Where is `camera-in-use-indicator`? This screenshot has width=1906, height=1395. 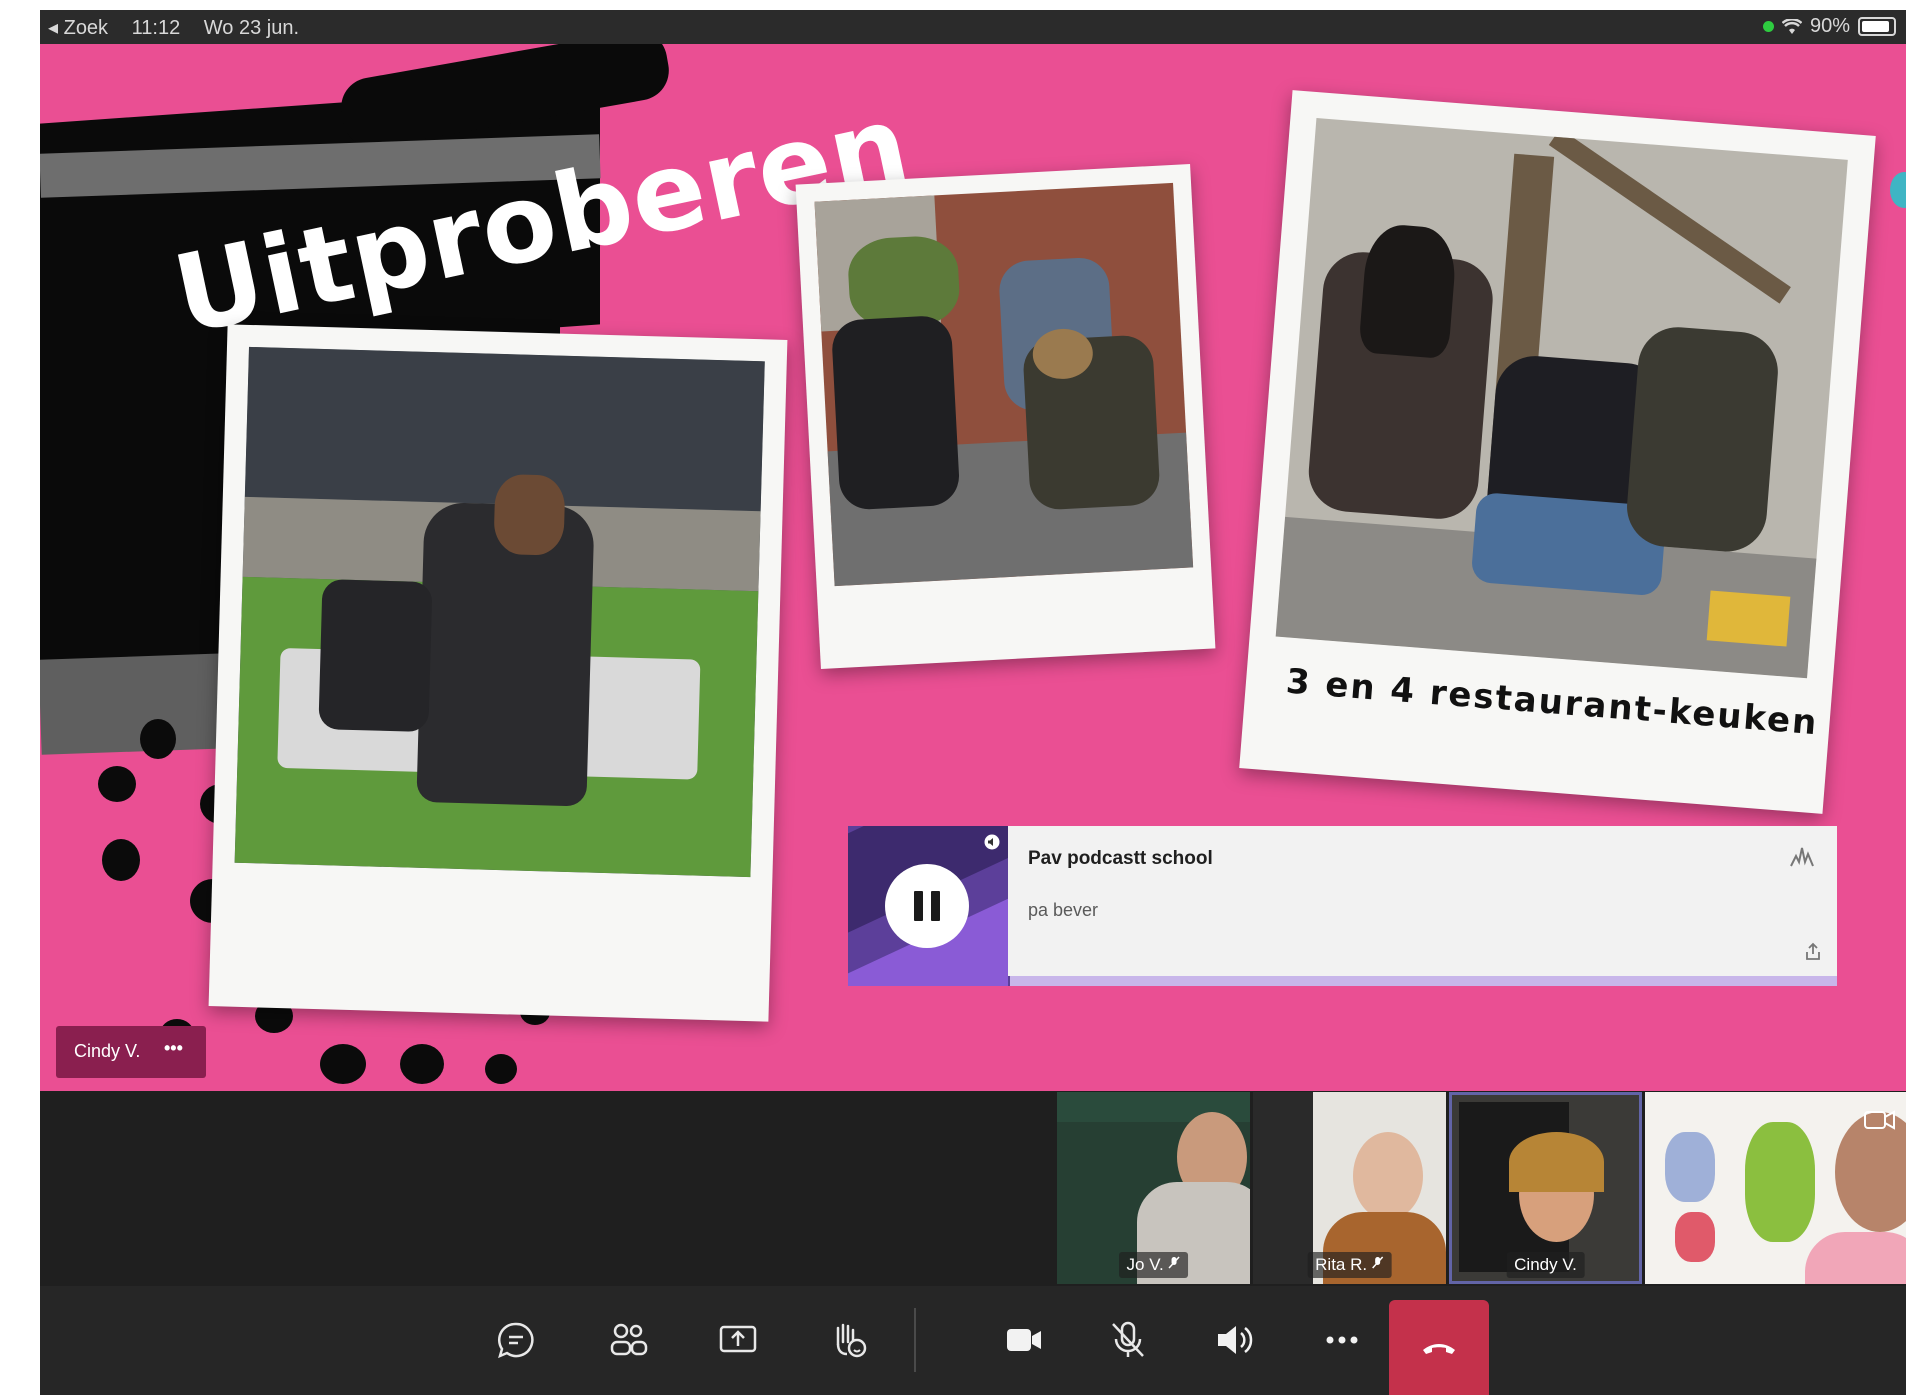
camera-in-use-indicator is located at coordinates (1768, 26).